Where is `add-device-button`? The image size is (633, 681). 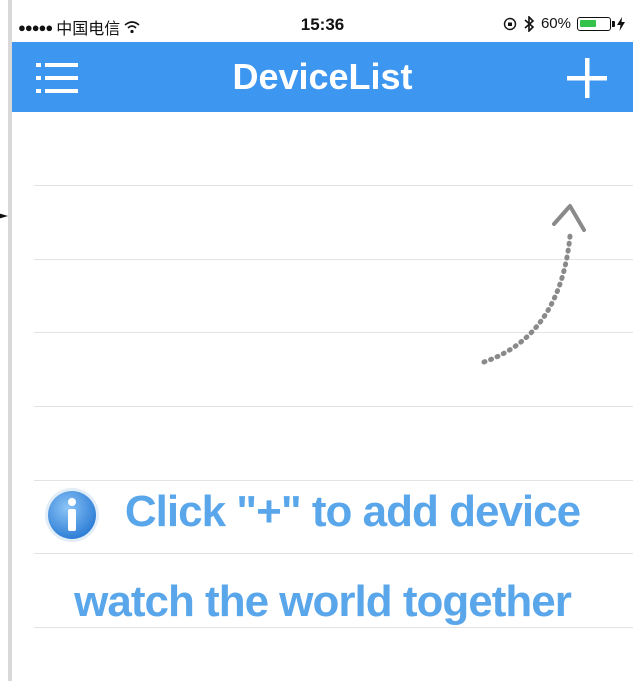
add-device-button is located at coordinates (587, 78).